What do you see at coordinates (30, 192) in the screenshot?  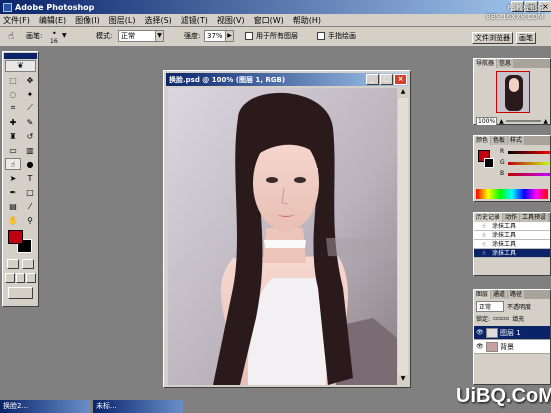 I see `shape-tool-icon: □` at bounding box center [30, 192].